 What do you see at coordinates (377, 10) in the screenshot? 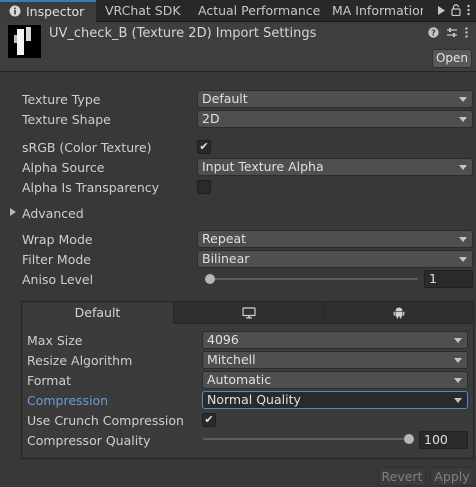
I see `tab-label: MA Information` at bounding box center [377, 10].